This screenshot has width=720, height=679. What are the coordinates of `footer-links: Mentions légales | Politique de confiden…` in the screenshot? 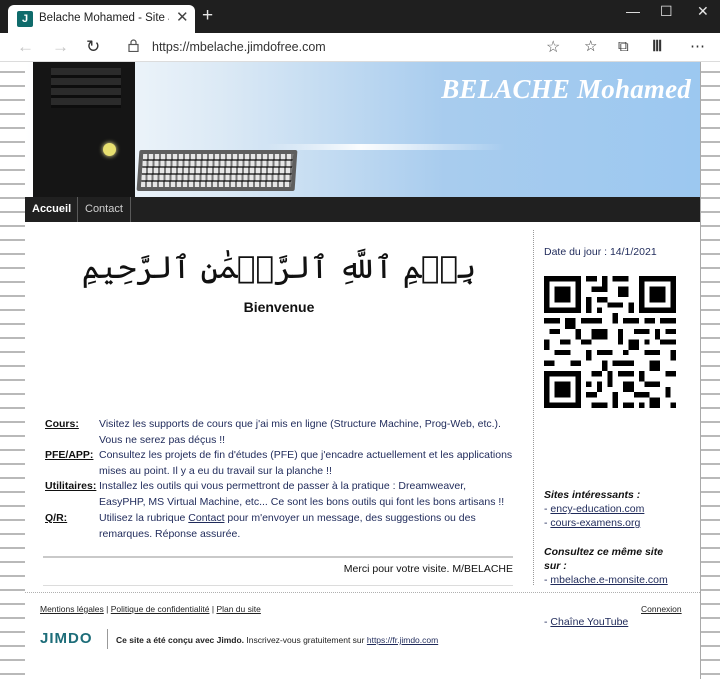 It's located at (150, 609).